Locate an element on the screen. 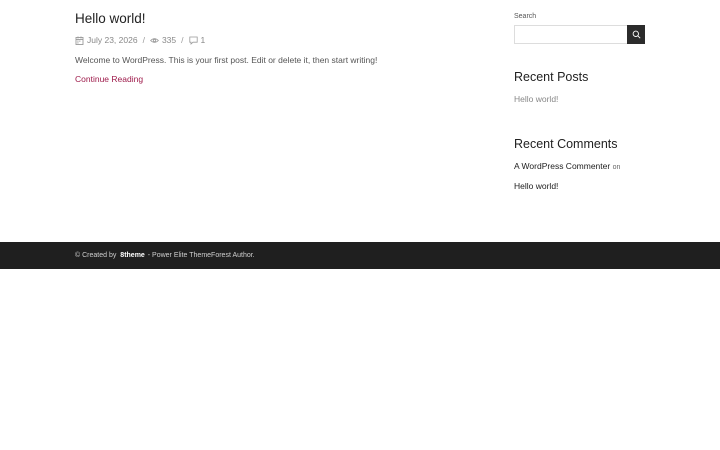 The width and height of the screenshot is (720, 450). comment-connector: on is located at coordinates (616, 167).